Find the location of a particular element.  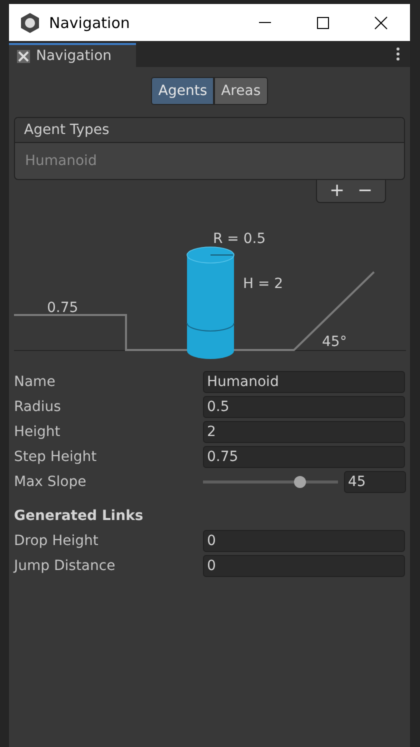

input-field: 0.75 is located at coordinates (304, 457).